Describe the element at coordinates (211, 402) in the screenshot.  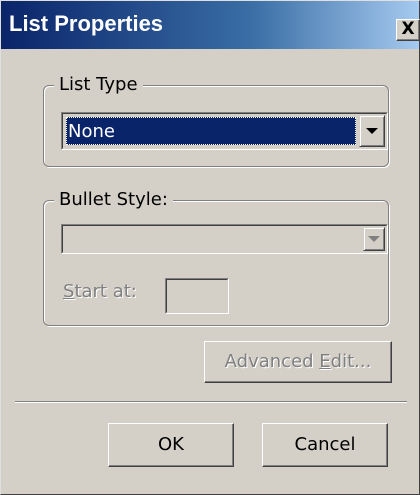
I see `dialog-separator` at that location.